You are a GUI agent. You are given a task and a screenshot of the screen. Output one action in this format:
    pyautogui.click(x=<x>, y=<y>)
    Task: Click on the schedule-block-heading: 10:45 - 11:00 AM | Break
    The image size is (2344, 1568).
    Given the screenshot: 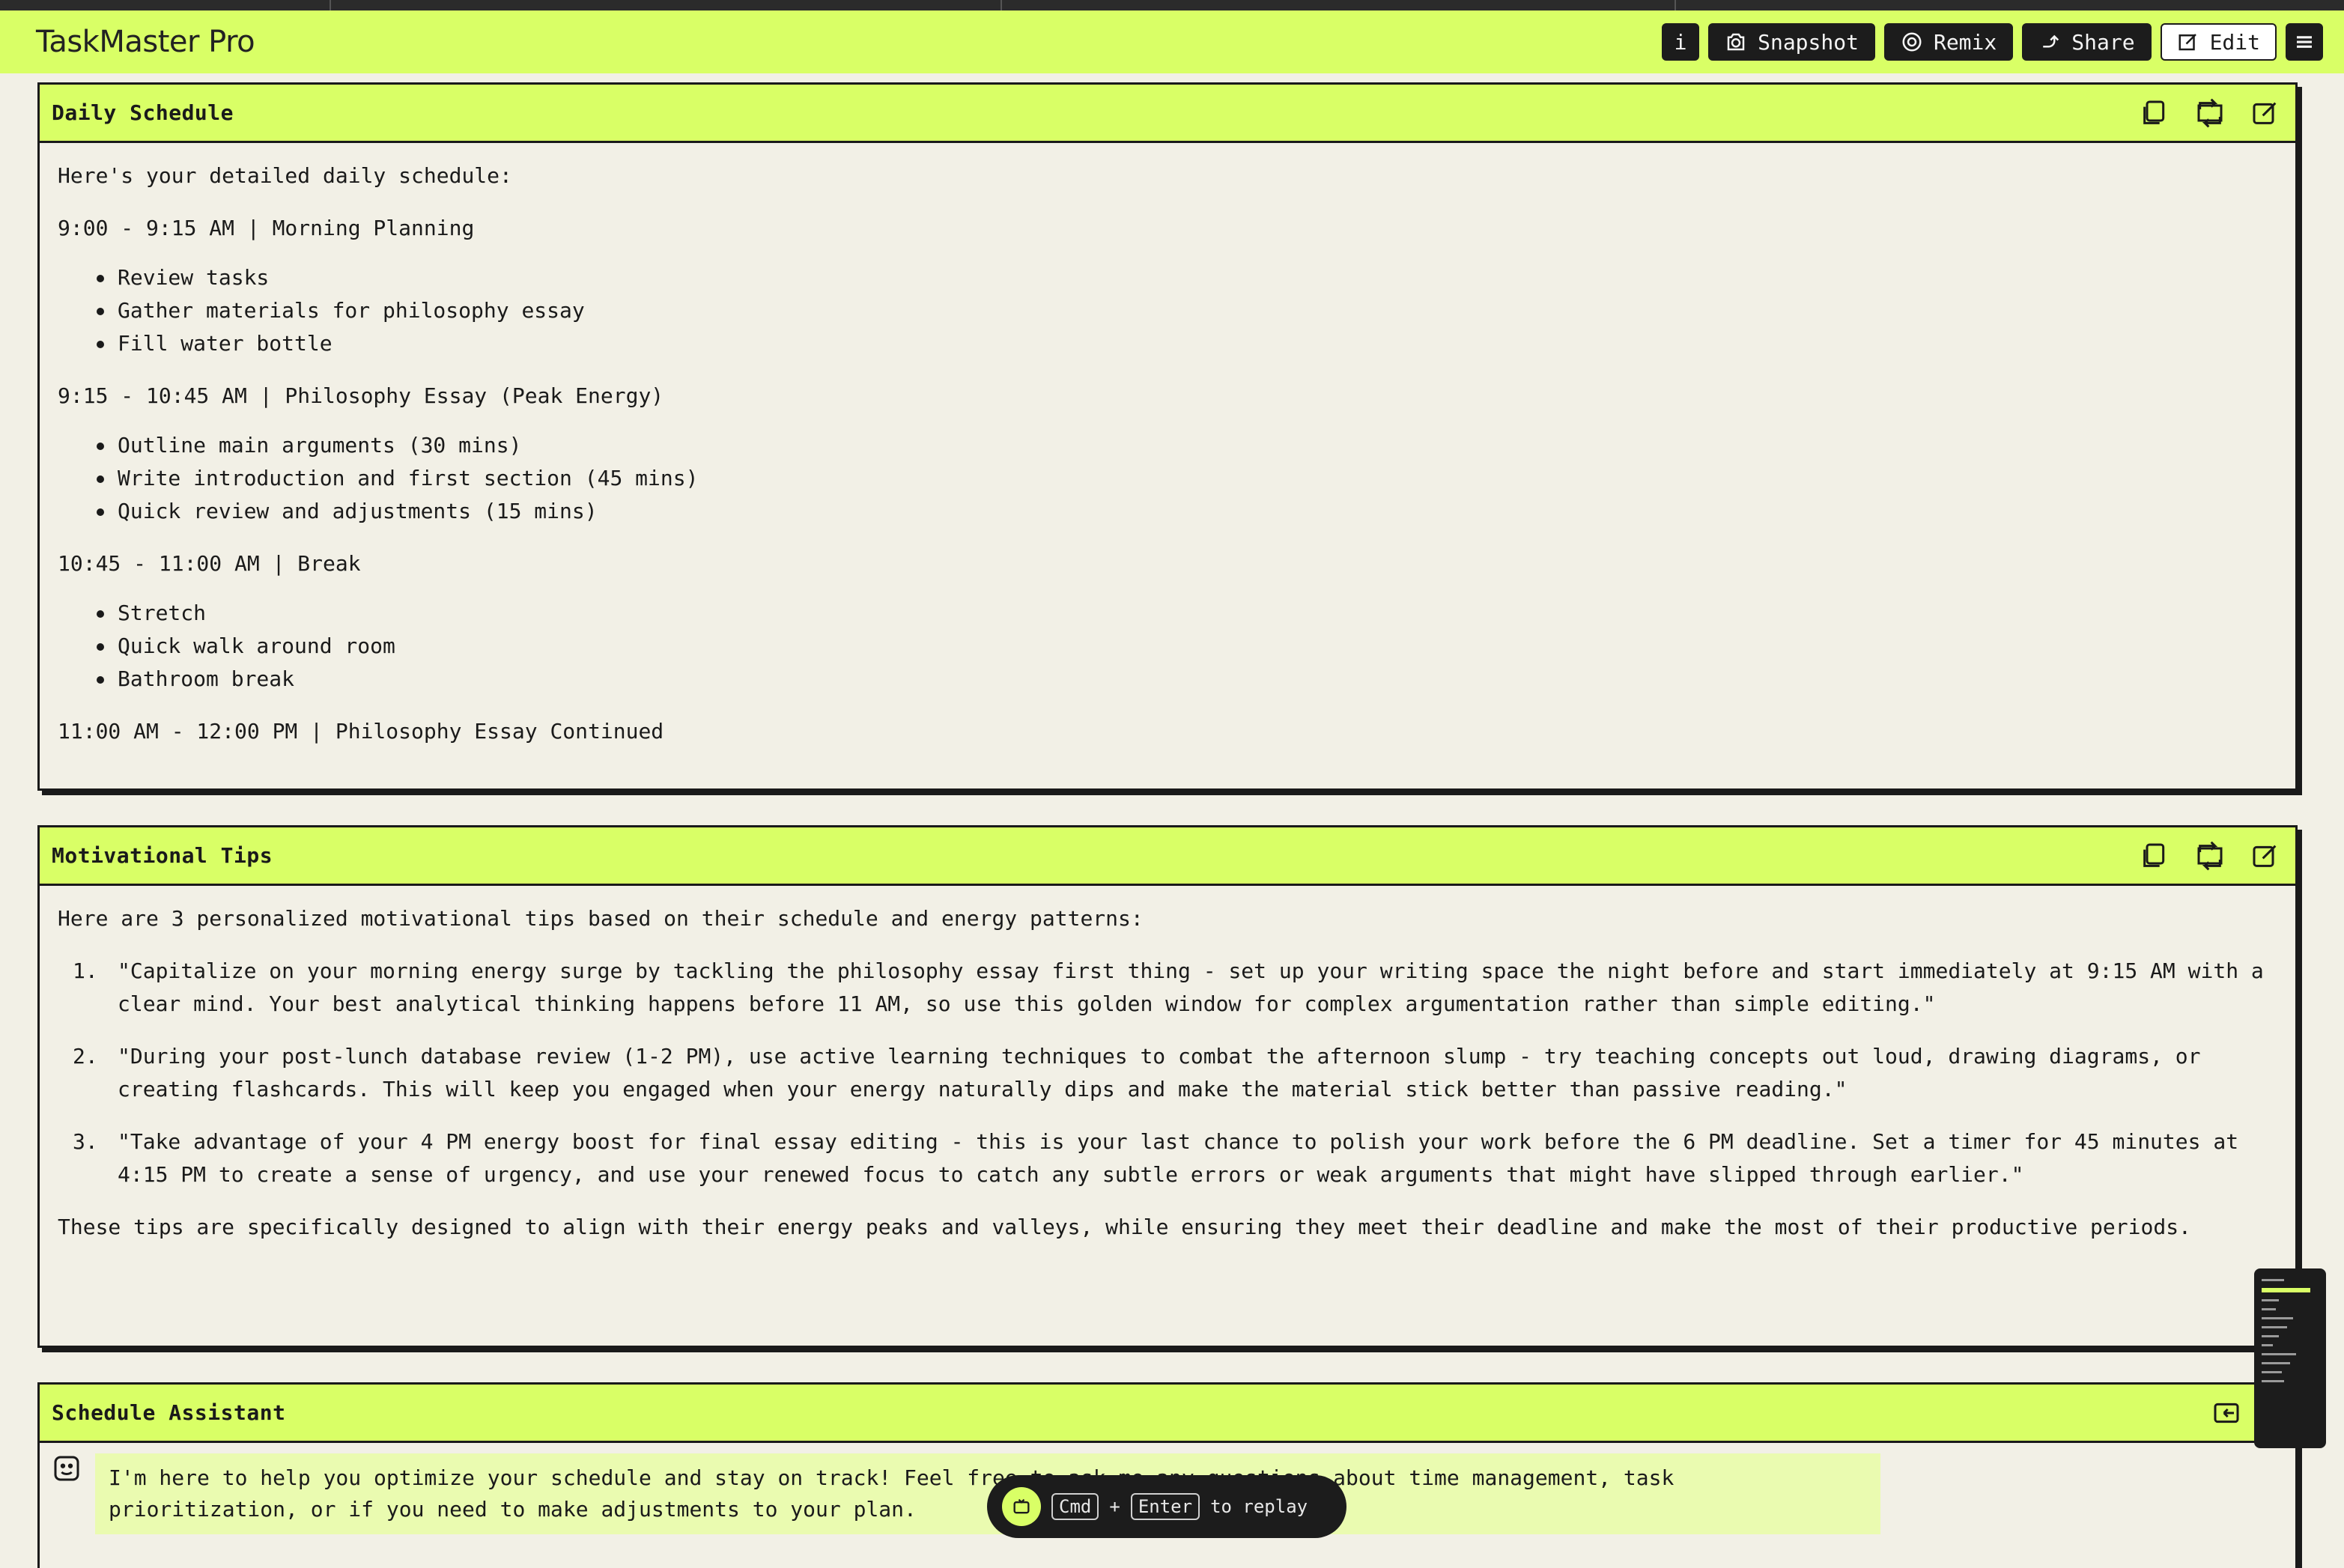 What is the action you would take?
    pyautogui.click(x=209, y=564)
    